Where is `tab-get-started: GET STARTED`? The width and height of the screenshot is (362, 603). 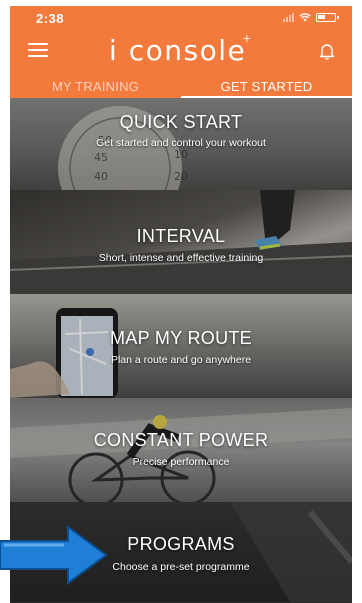
tab-get-started: GET STARTED is located at coordinates (266, 87).